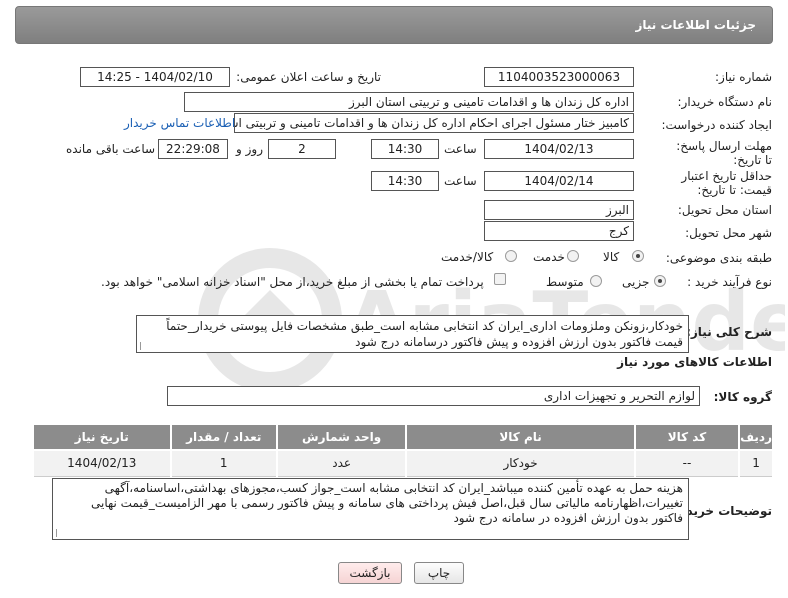 This screenshot has height=598, width=788. I want to click on price-time-label: ساعت, so click(460, 181).